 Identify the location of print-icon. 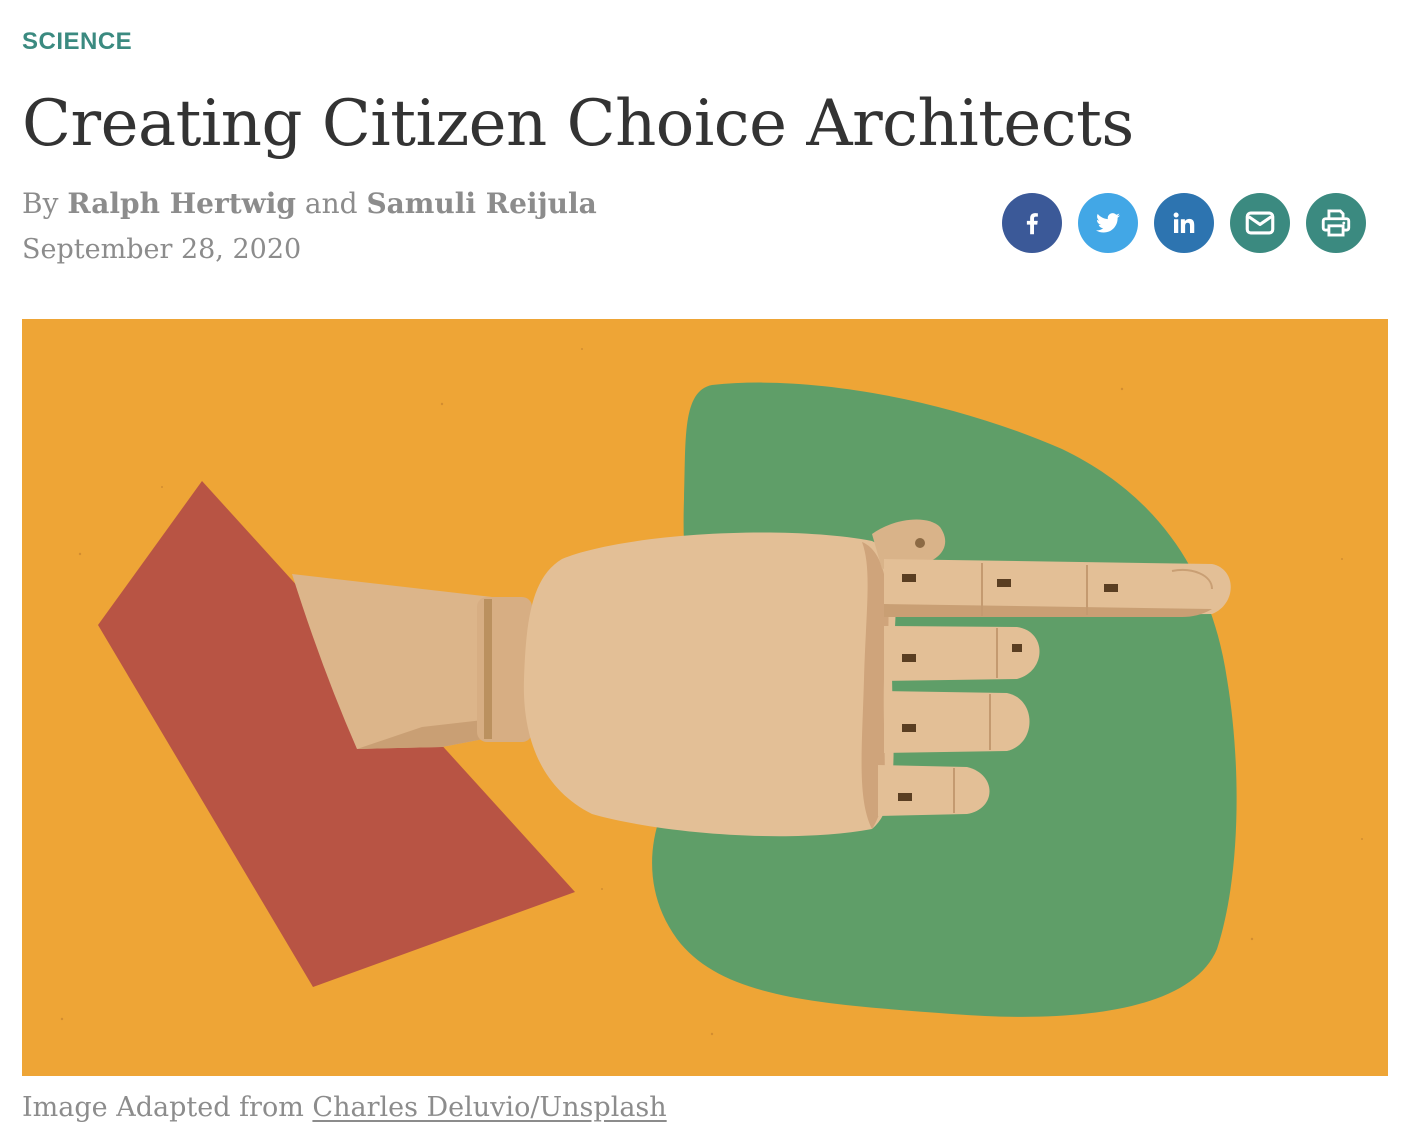
(1336, 223).